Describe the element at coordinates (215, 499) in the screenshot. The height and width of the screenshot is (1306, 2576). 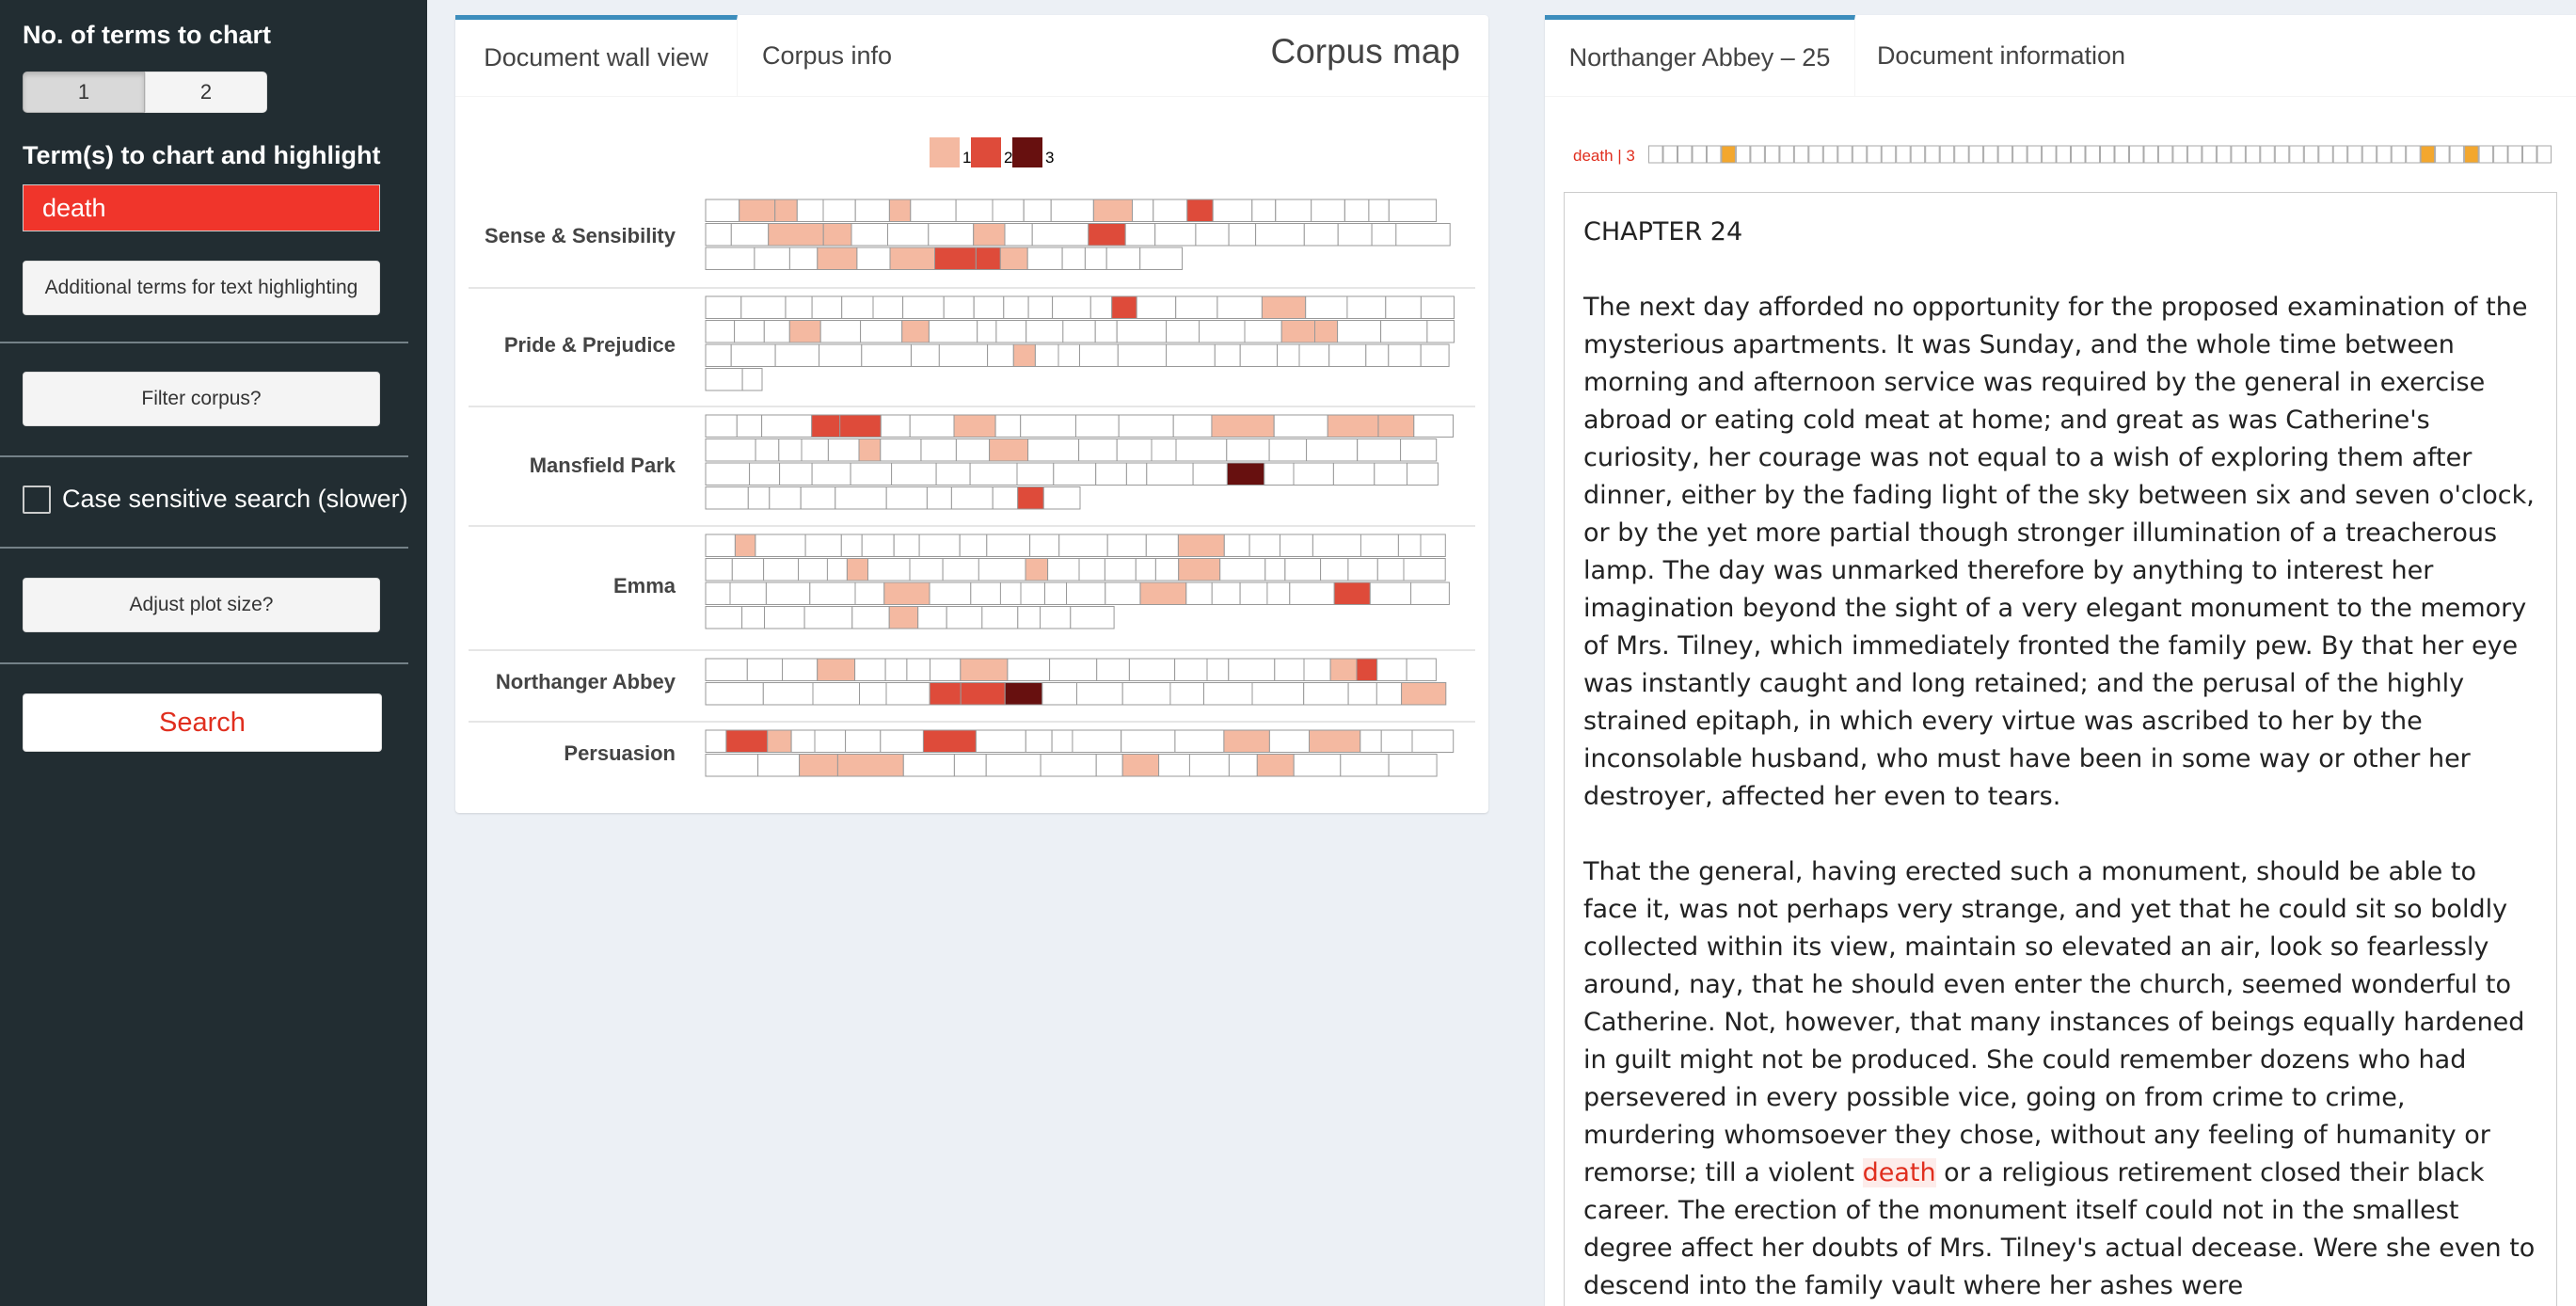
I see `case-sensitive-row: Case sensitive search (slower)` at that location.